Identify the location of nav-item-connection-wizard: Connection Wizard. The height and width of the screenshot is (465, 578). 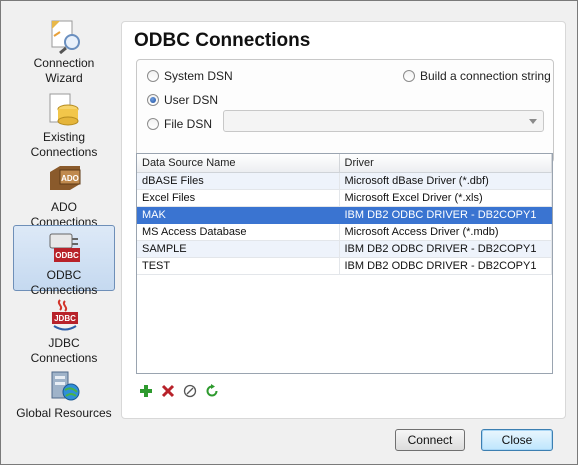
(64, 49).